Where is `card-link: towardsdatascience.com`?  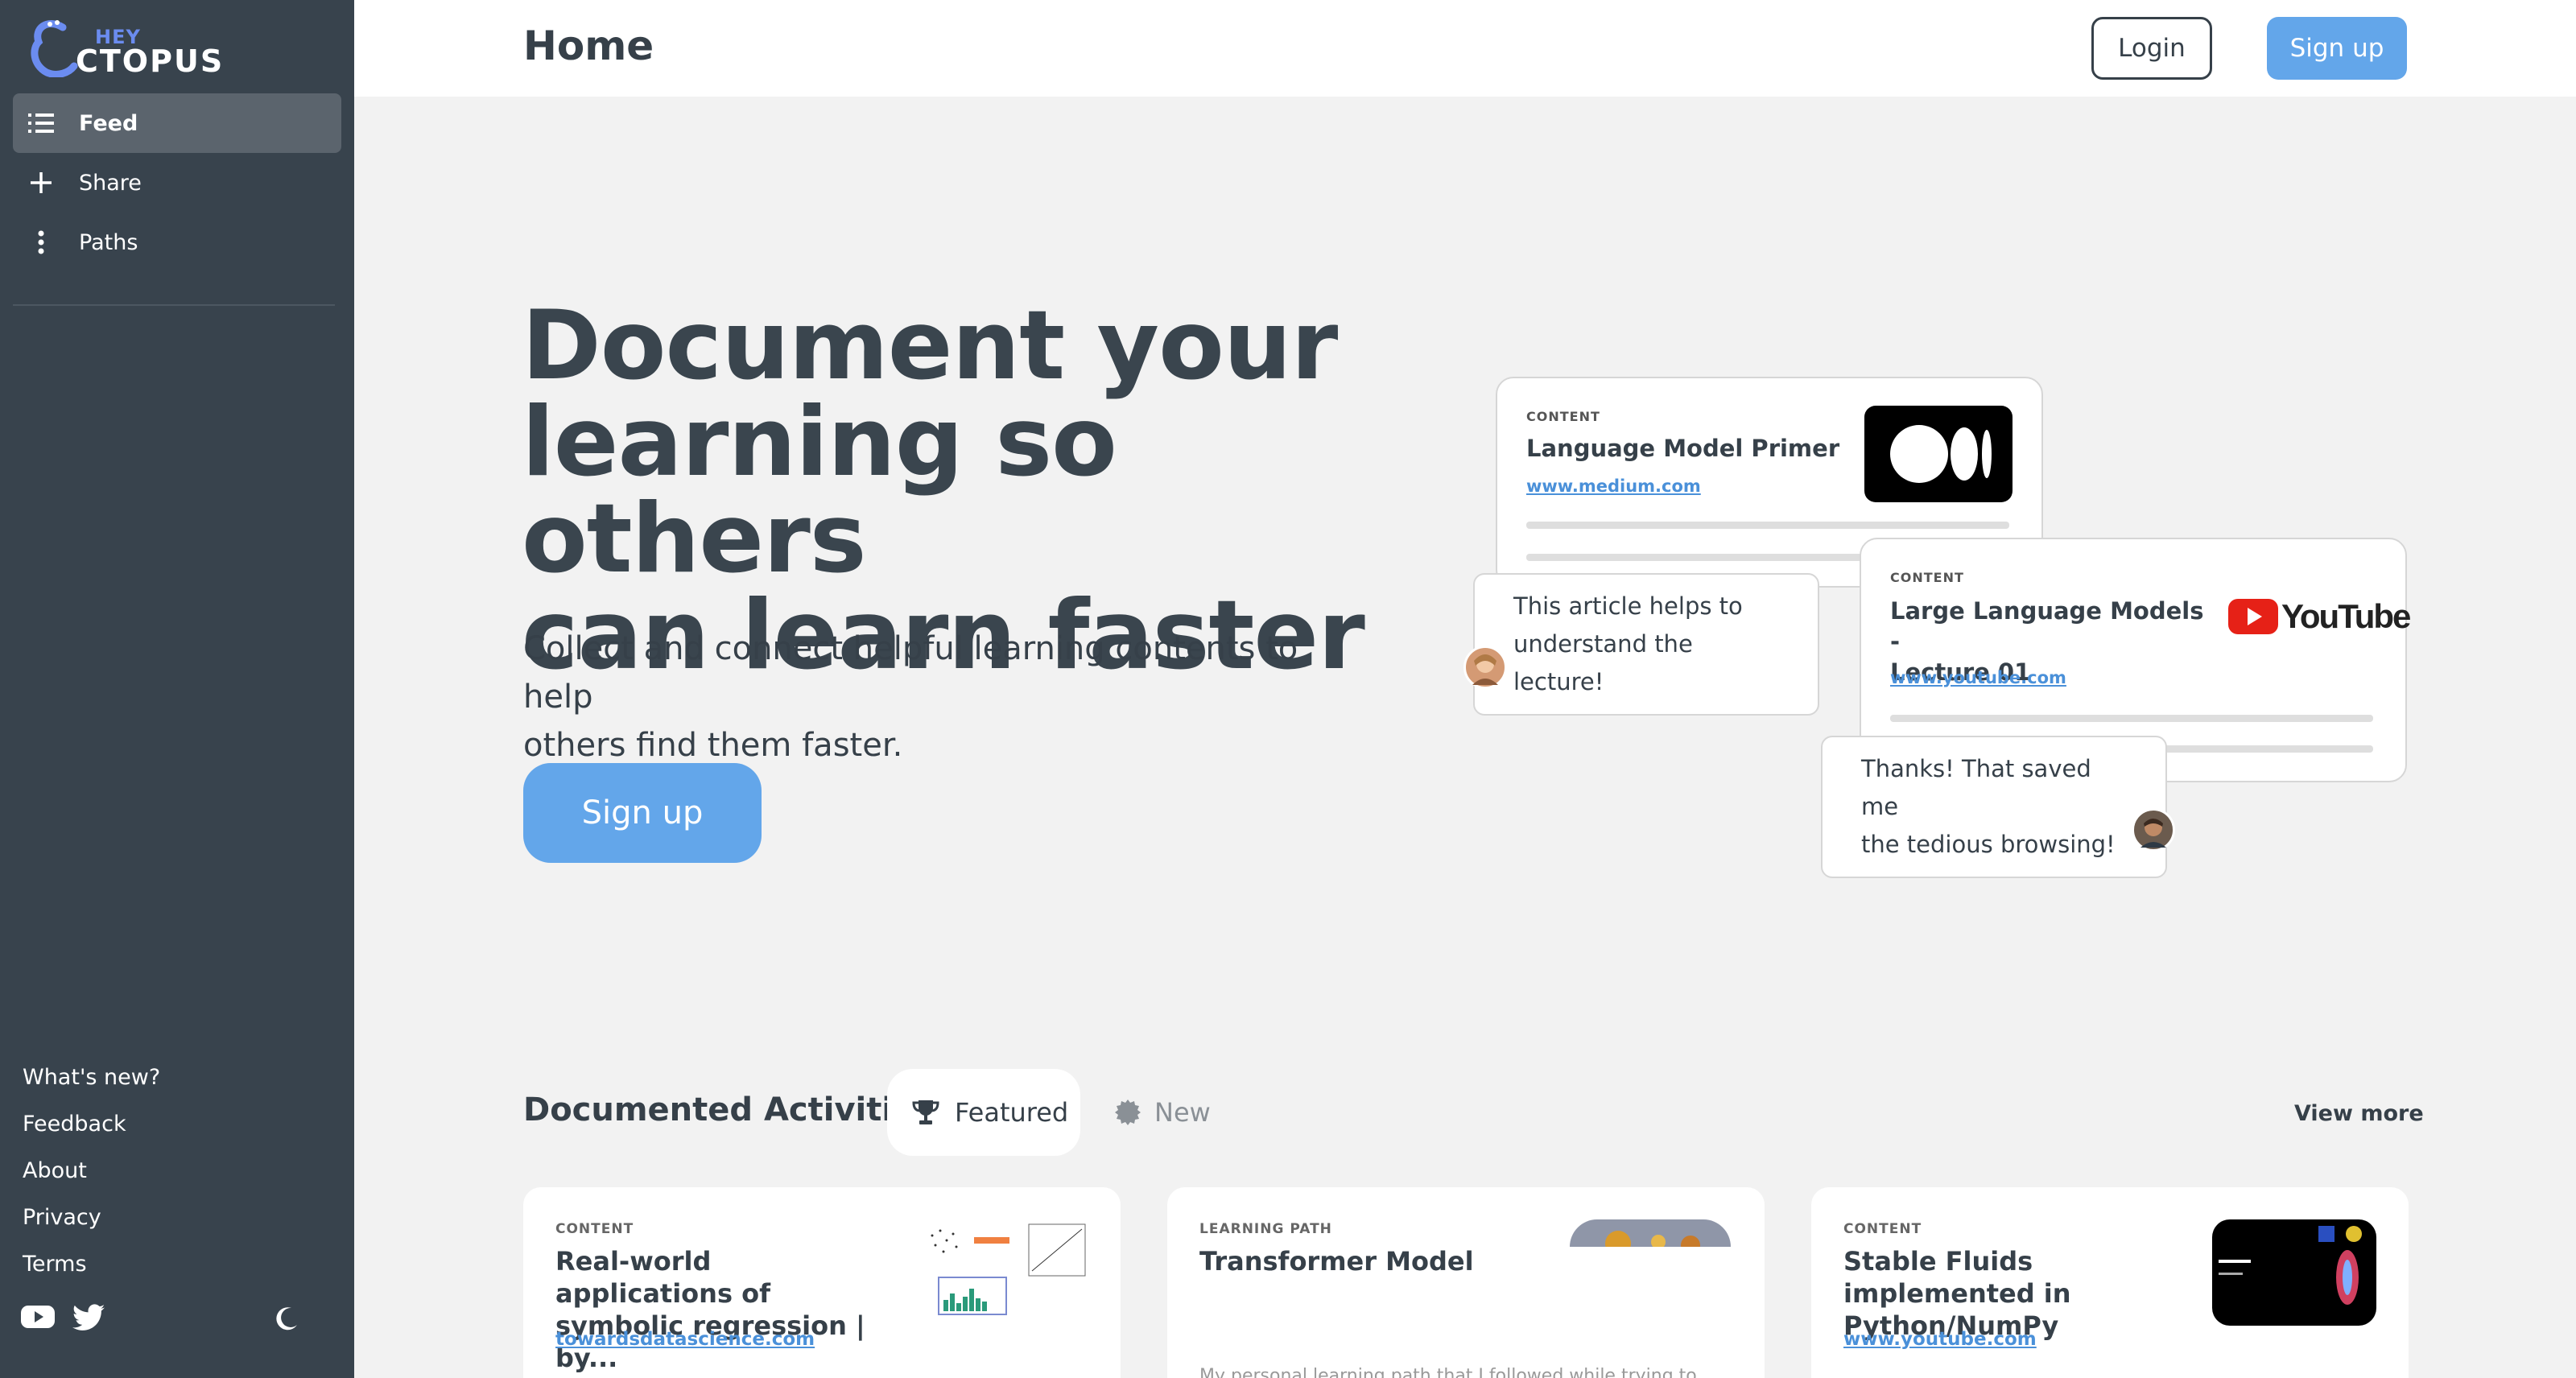
card-link: towardsdatascience.com is located at coordinates (685, 1339).